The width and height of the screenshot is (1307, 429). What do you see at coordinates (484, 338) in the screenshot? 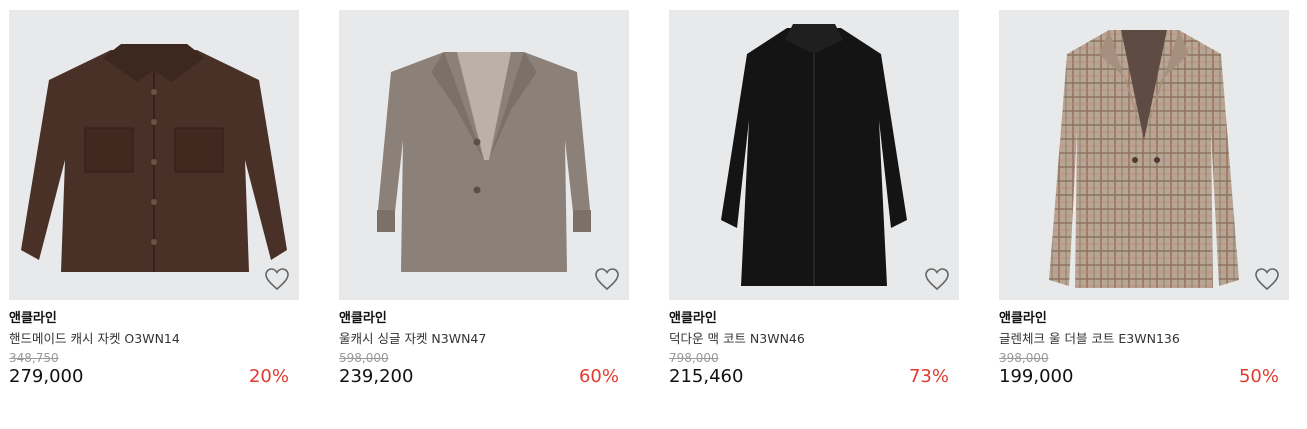
I see `product-name: 울캐시 싱글 자켓 N3WN47` at bounding box center [484, 338].